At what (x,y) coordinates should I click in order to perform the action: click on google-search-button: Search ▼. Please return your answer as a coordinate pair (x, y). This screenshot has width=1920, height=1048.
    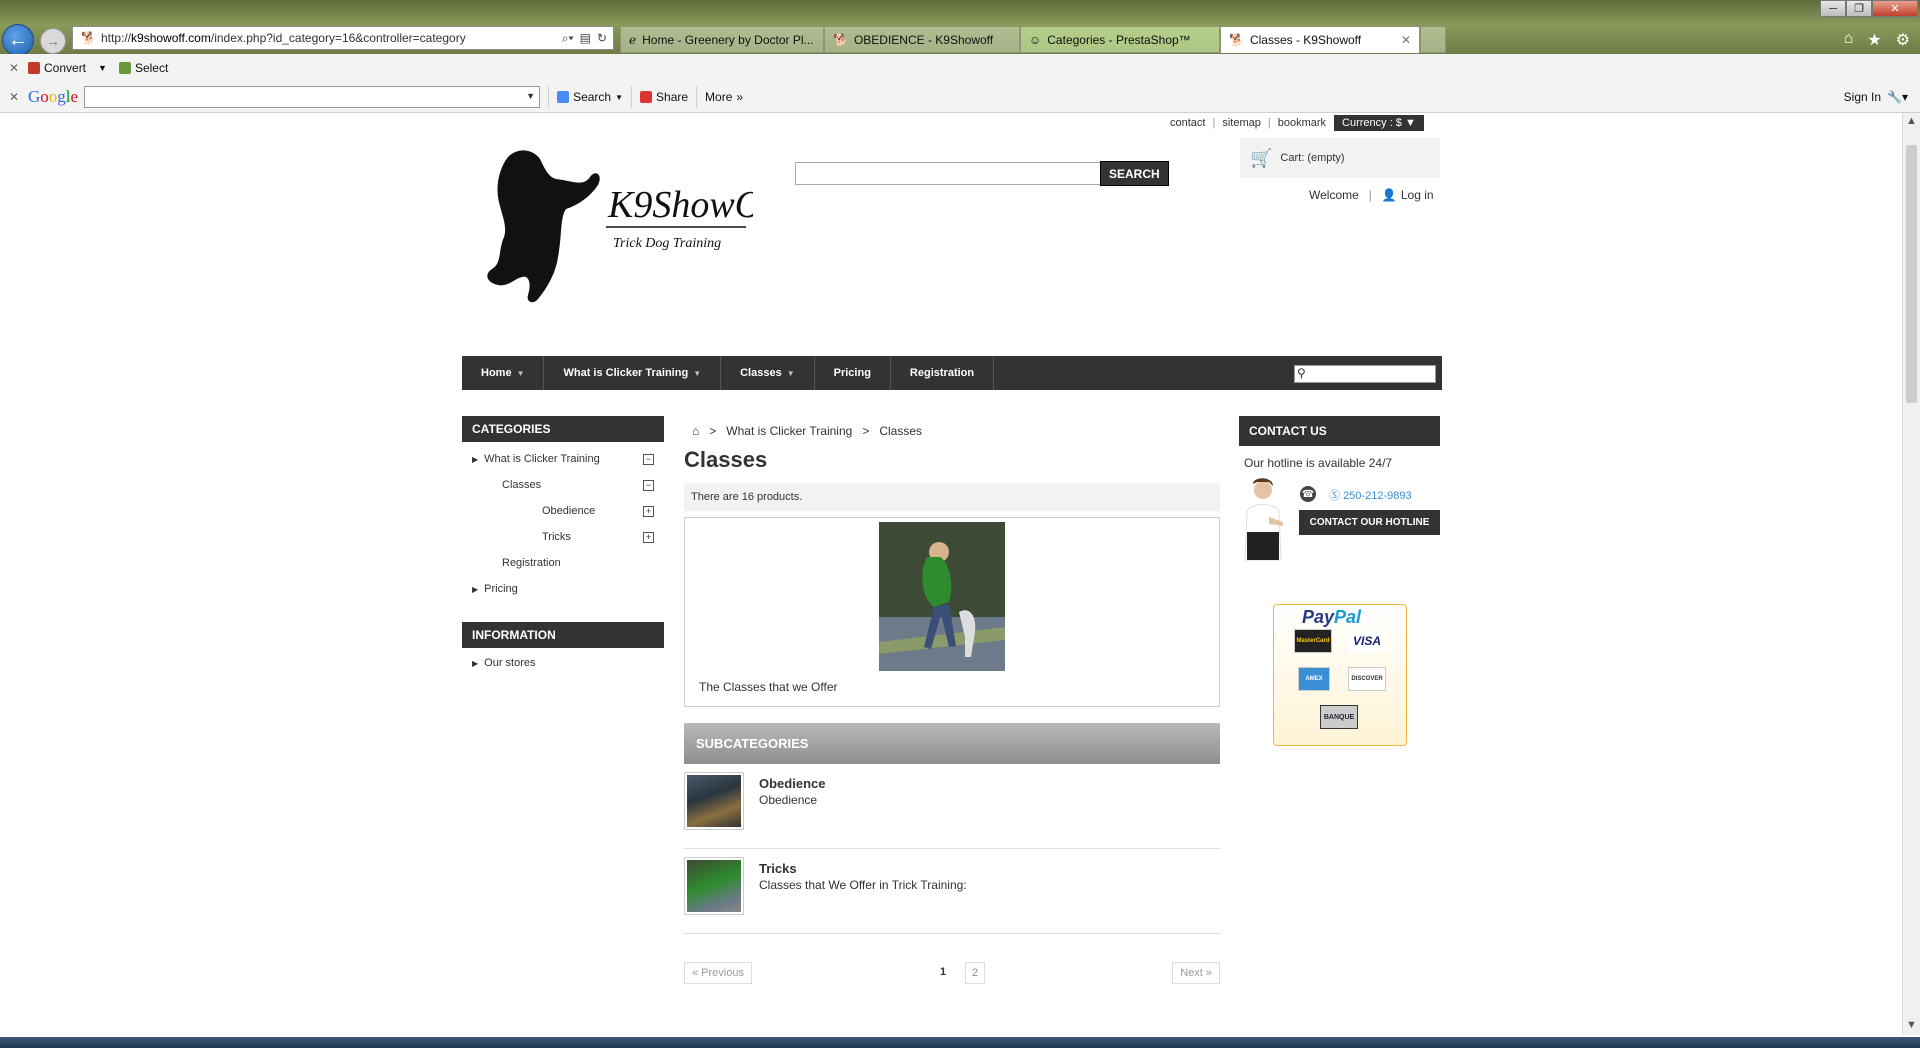
    Looking at the image, I should click on (589, 97).